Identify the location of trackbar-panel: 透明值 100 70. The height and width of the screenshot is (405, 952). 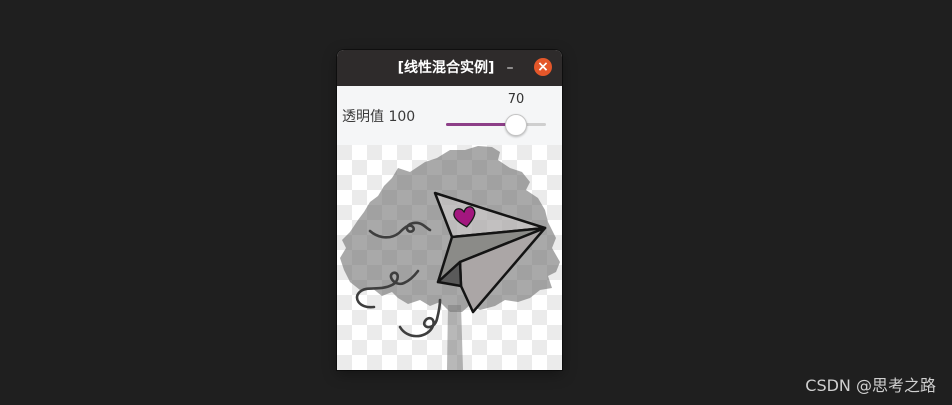
(449, 115).